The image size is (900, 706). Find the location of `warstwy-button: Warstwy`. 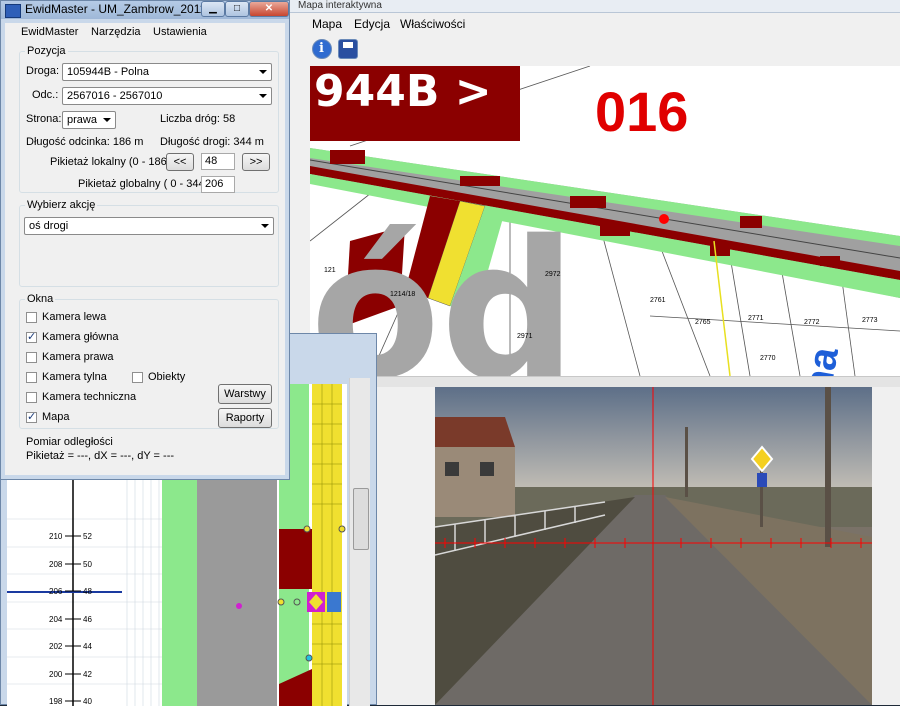

warstwy-button: Warstwy is located at coordinates (245, 394).